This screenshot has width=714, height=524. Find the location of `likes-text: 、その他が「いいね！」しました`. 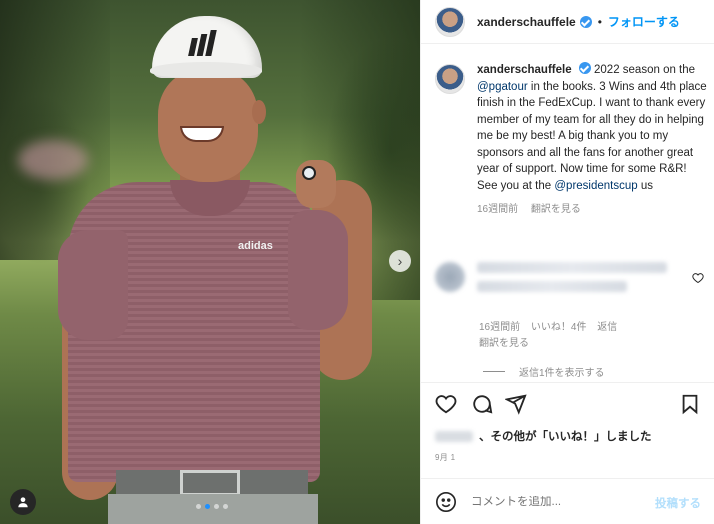

likes-text: 、その他が「いいね！」しました is located at coordinates (565, 437).